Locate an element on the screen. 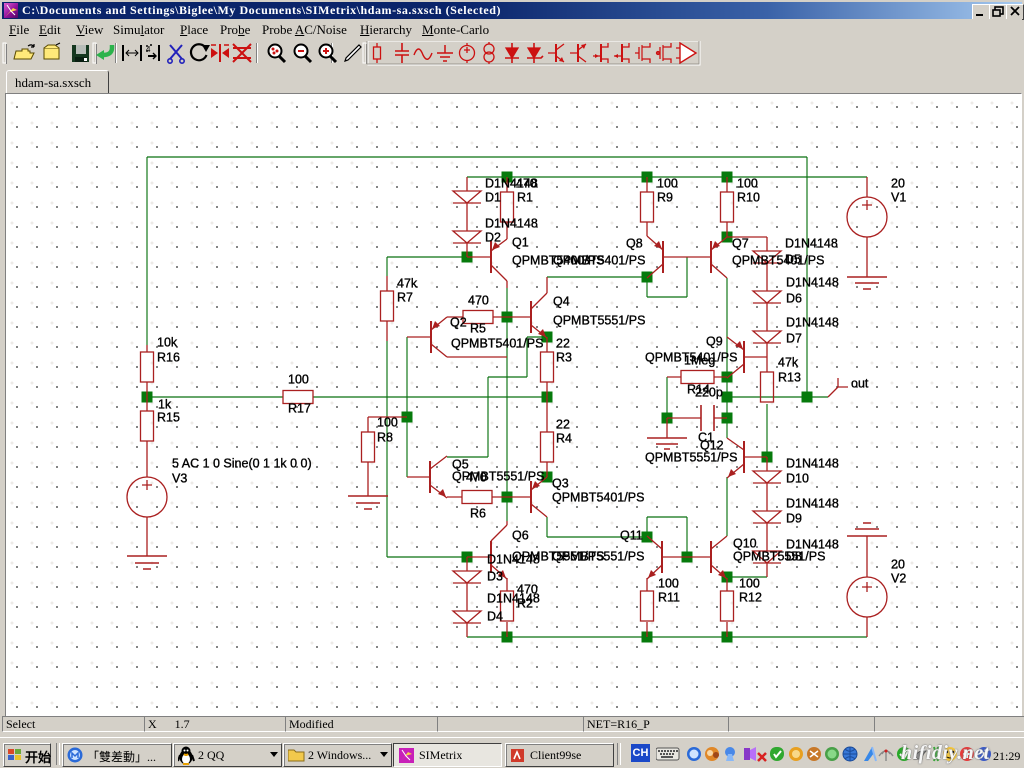 The image size is (1024, 768). svg-text: Q9 is located at coordinates (714, 342).